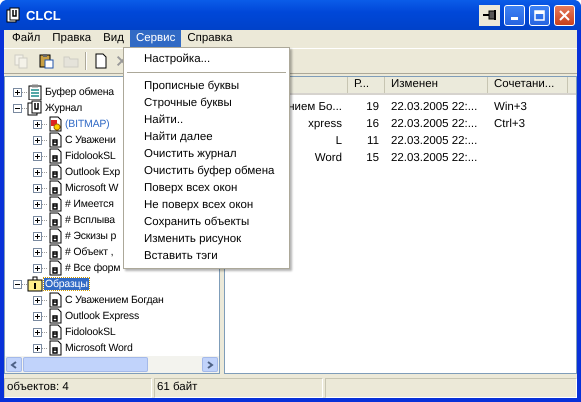  Describe the element at coordinates (372, 108) in the screenshot. I see `table-cell-text: 19` at that location.